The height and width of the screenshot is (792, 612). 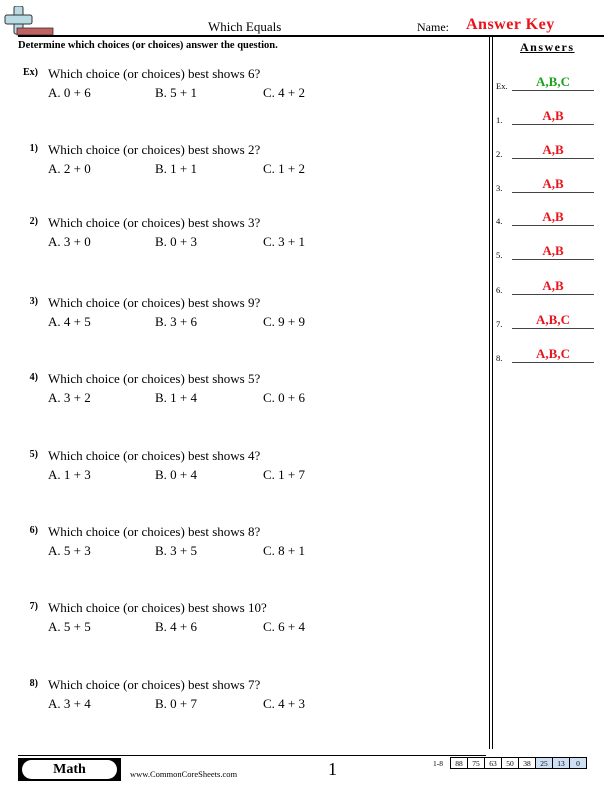 What do you see at coordinates (284, 241) in the screenshot?
I see `answer-choice: C. 3 + 1` at bounding box center [284, 241].